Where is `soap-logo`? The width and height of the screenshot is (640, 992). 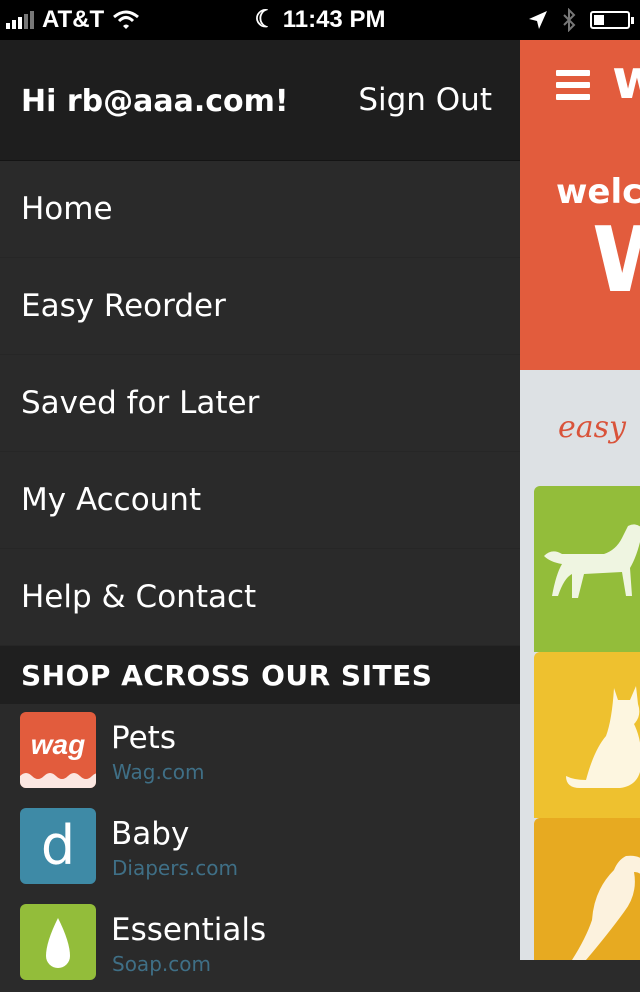
soap-logo is located at coordinates (58, 942).